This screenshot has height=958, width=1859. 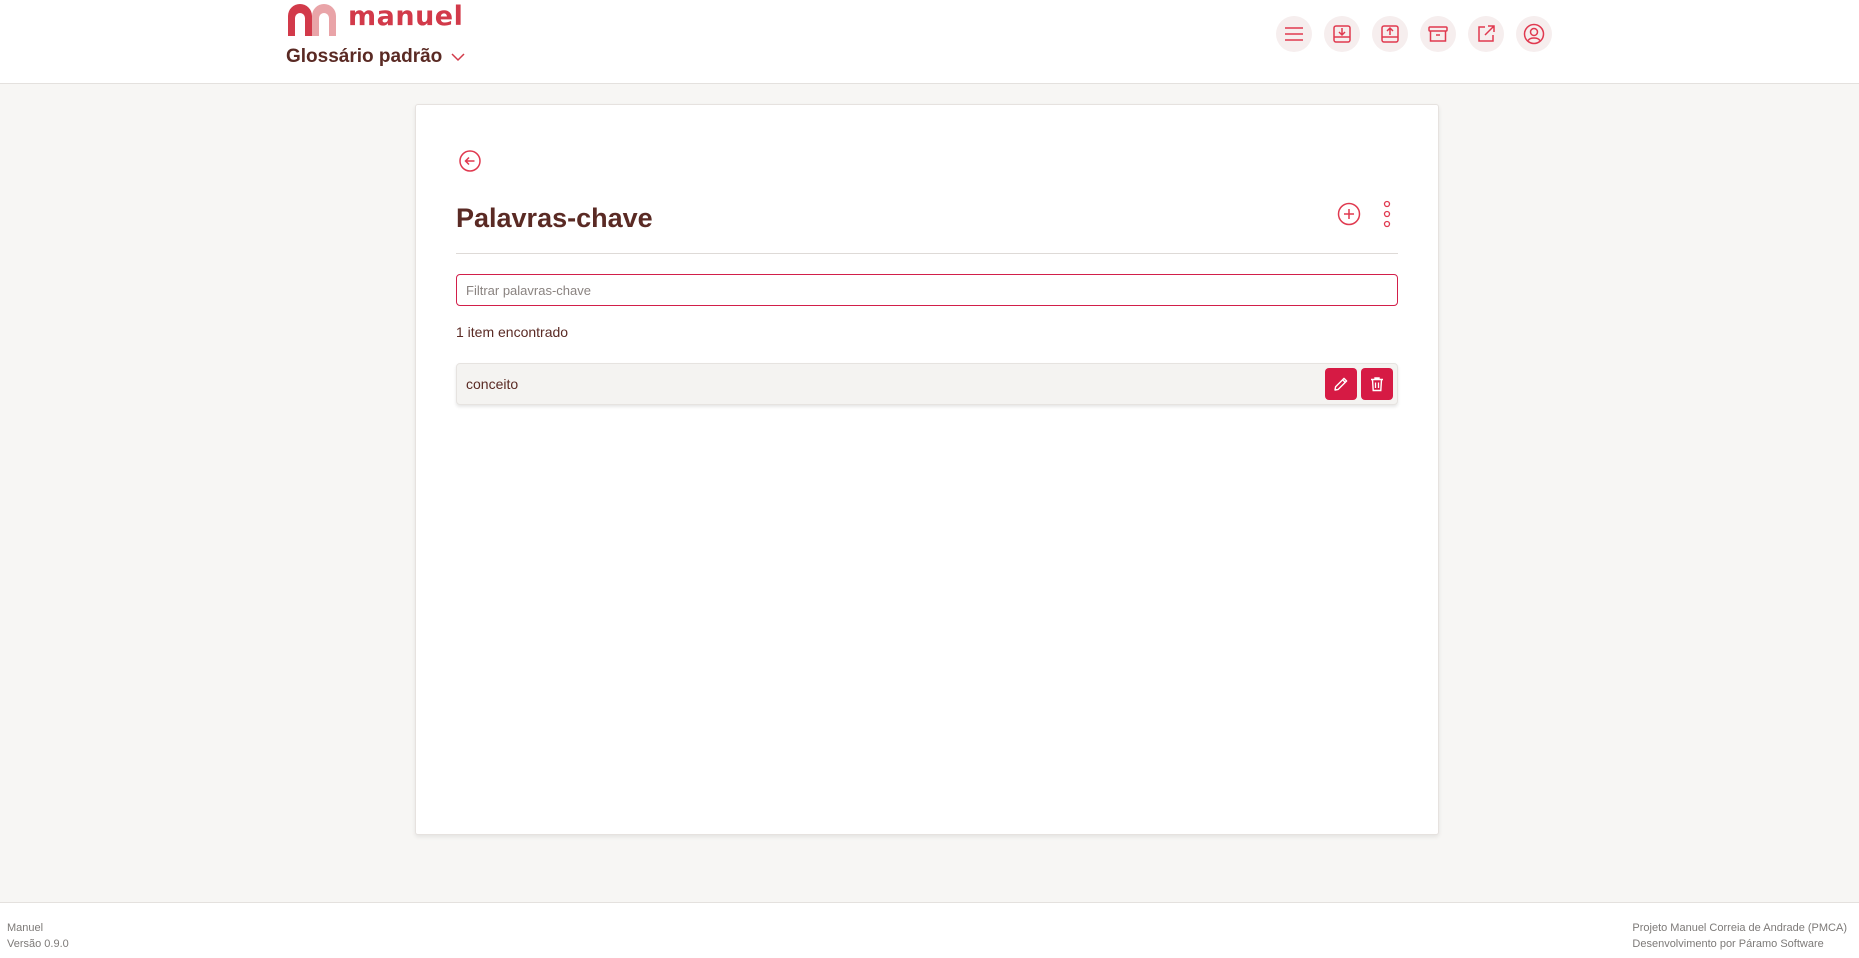 What do you see at coordinates (38, 944) in the screenshot?
I see `footer-version: Versão 0.9.0` at bounding box center [38, 944].